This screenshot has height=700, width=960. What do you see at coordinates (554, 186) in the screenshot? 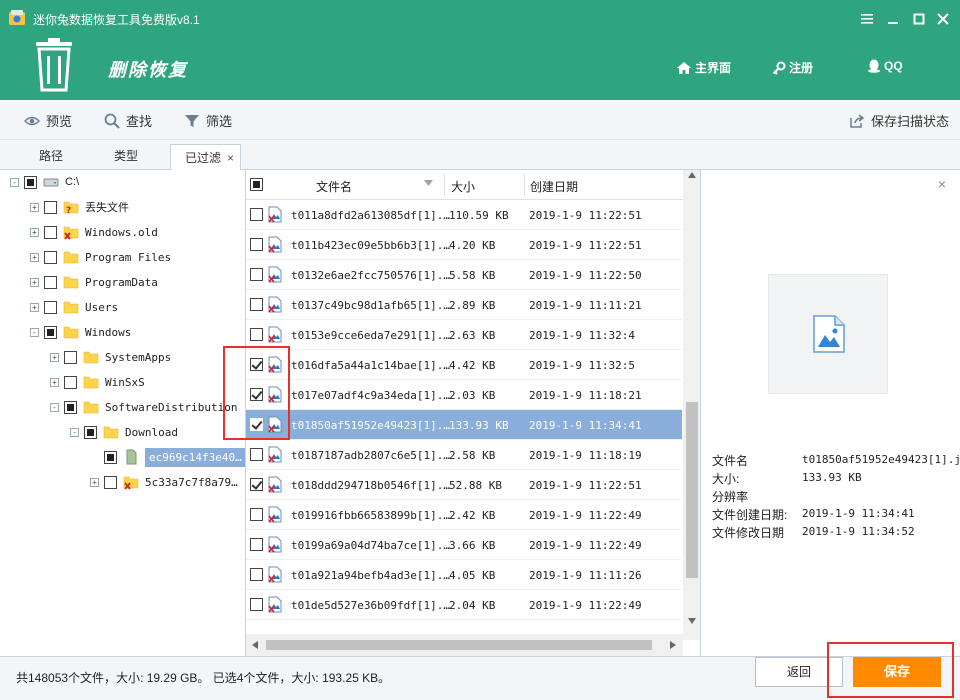
I see `column-date: 创建日期` at bounding box center [554, 186].